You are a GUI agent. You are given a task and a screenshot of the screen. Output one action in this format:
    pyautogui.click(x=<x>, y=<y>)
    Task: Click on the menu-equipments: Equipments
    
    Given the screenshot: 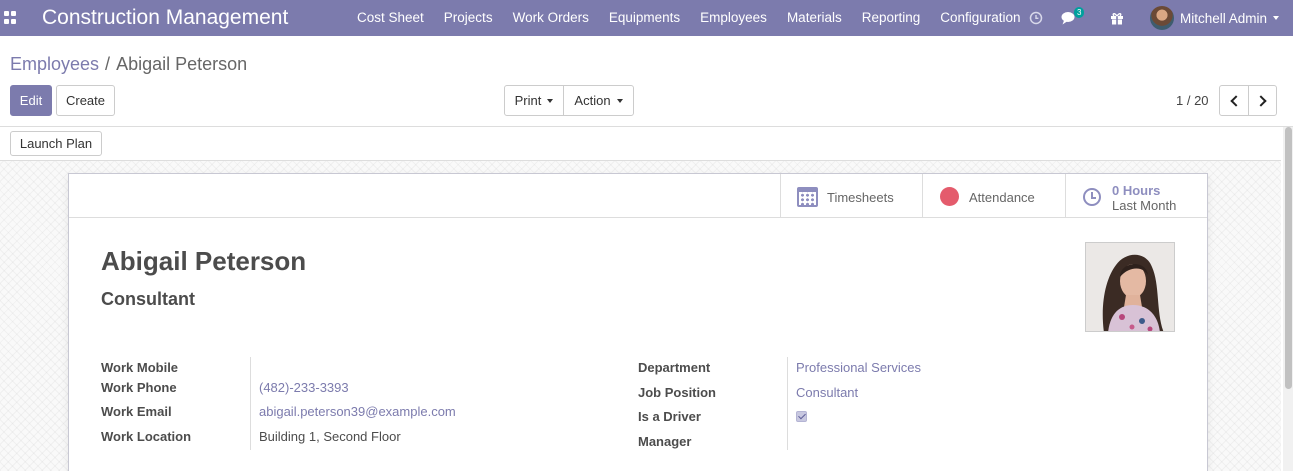 What is the action you would take?
    pyautogui.click(x=644, y=18)
    